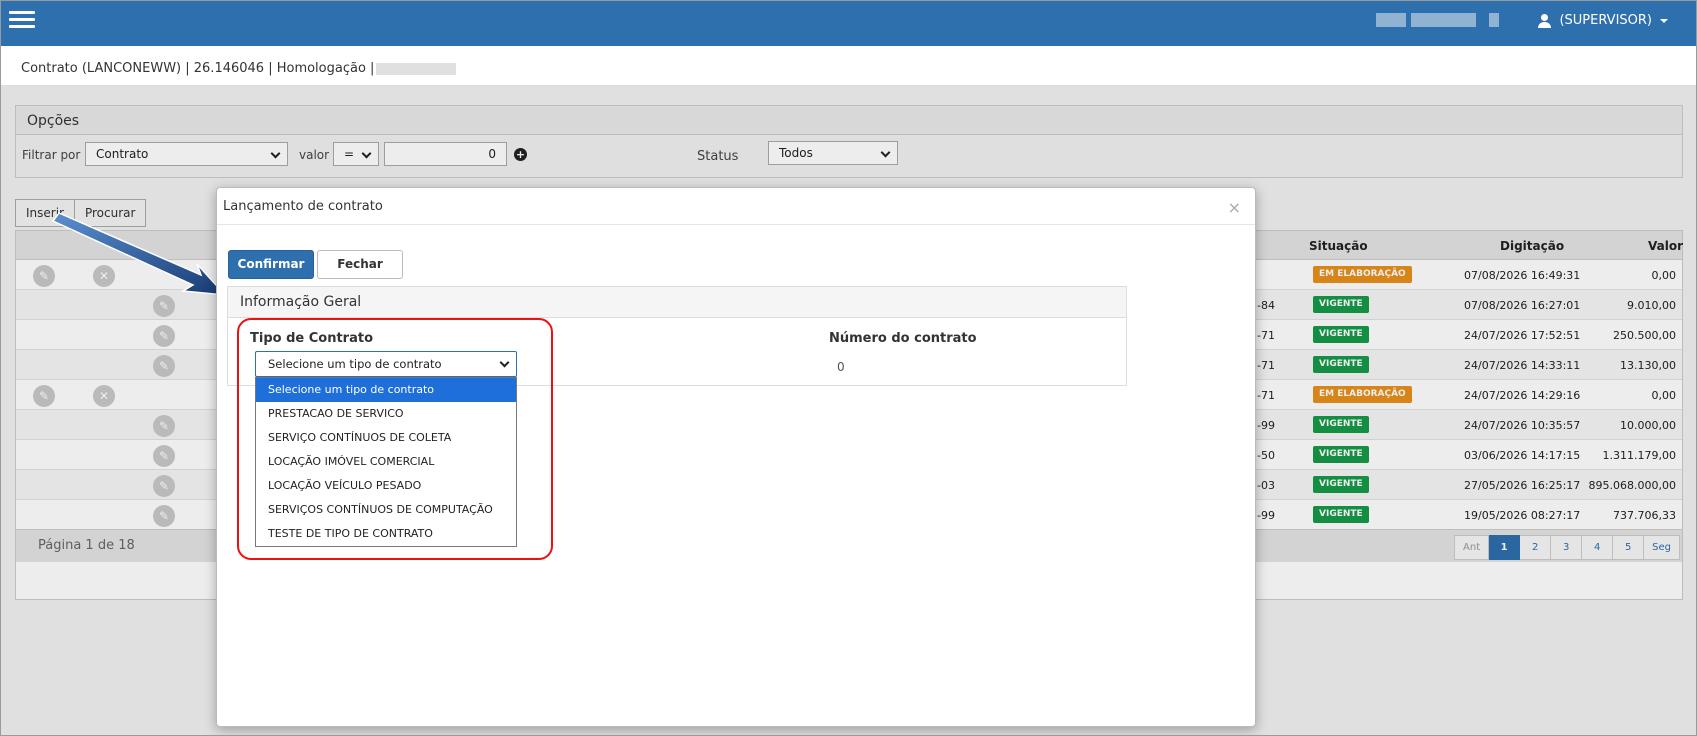 The image size is (1697, 736). Describe the element at coordinates (1605, 20) in the screenshot. I see `user-label: (SUPERVISOR)` at that location.